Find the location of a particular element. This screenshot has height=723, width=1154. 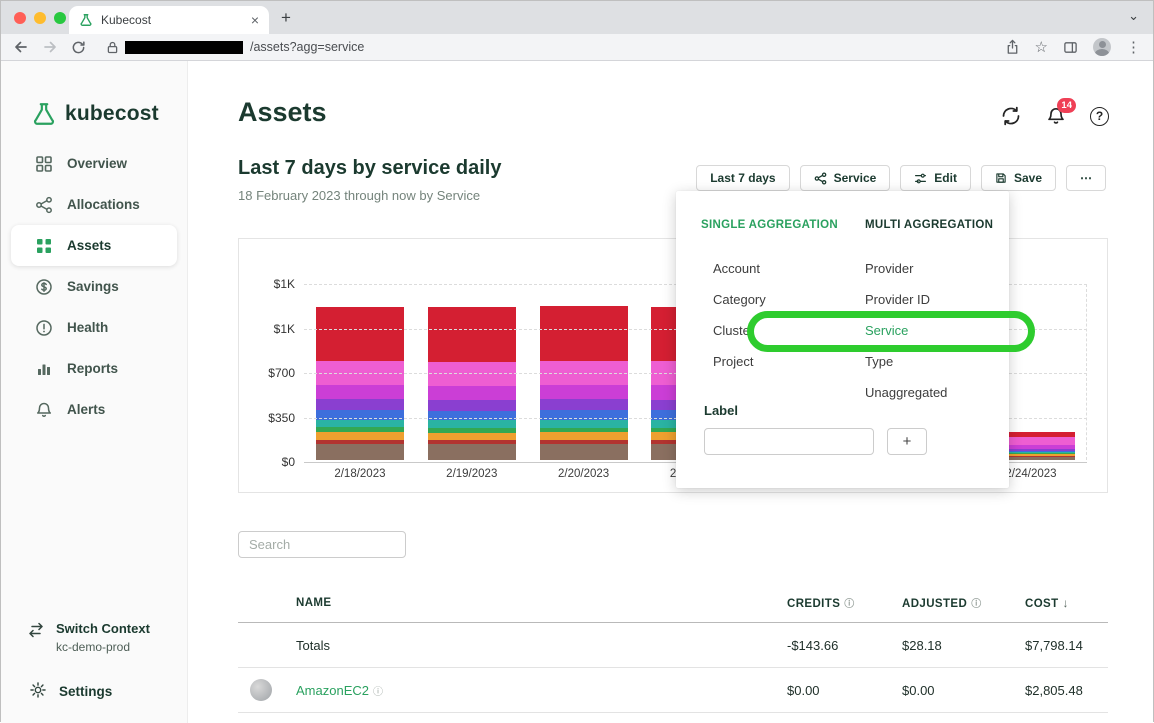

option-project: Project is located at coordinates (789, 361).